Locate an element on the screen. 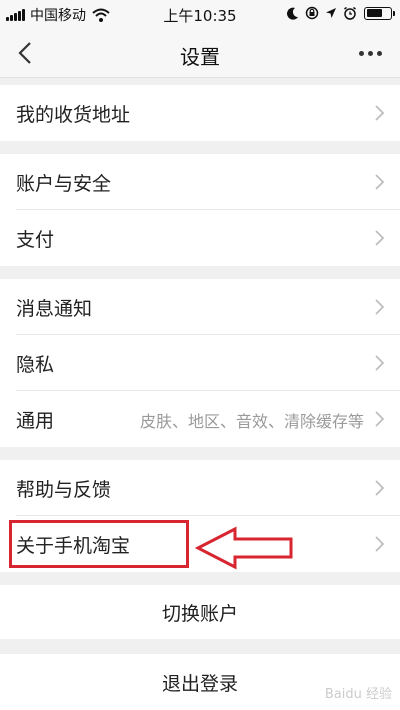 Image resolution: width=400 pixels, height=710 pixels. switch-account-label: 切换账户 is located at coordinates (199, 614).